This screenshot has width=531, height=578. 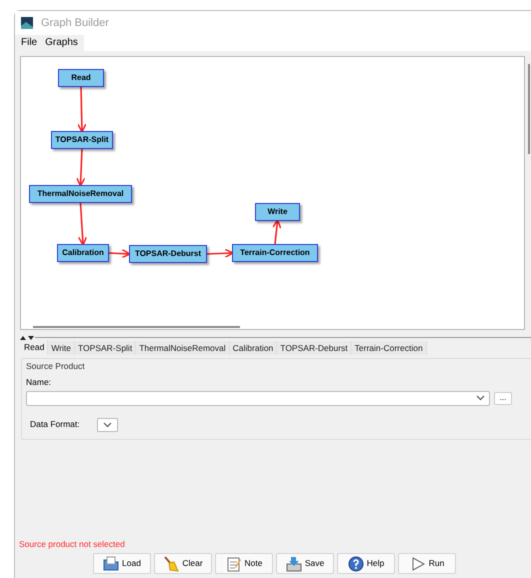 What do you see at coordinates (27, 23) in the screenshot?
I see `app-icon` at bounding box center [27, 23].